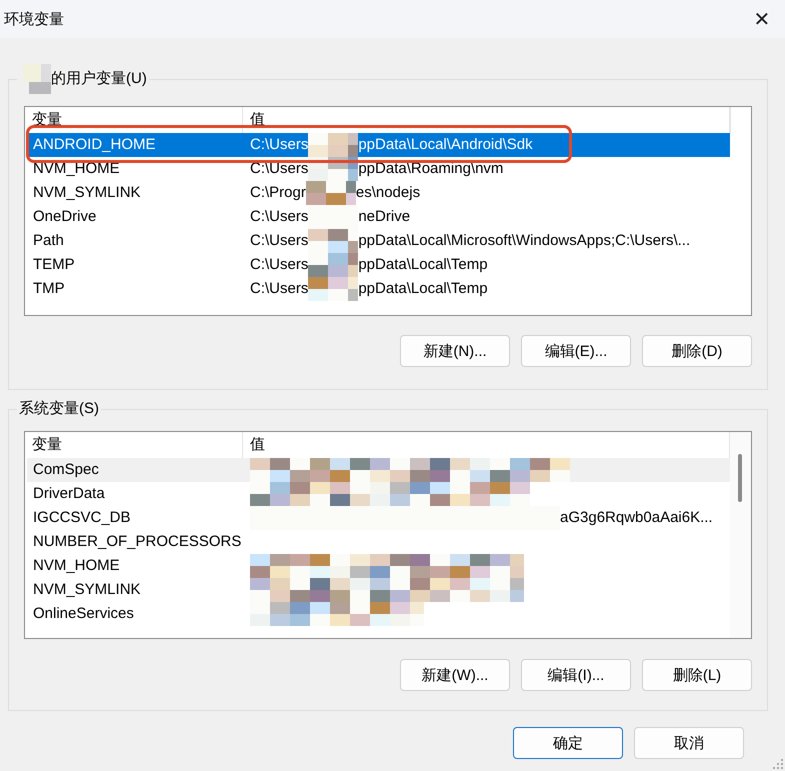  I want to click on variable-row: NUMBER_OF_PROCESSORS, so click(378, 542).